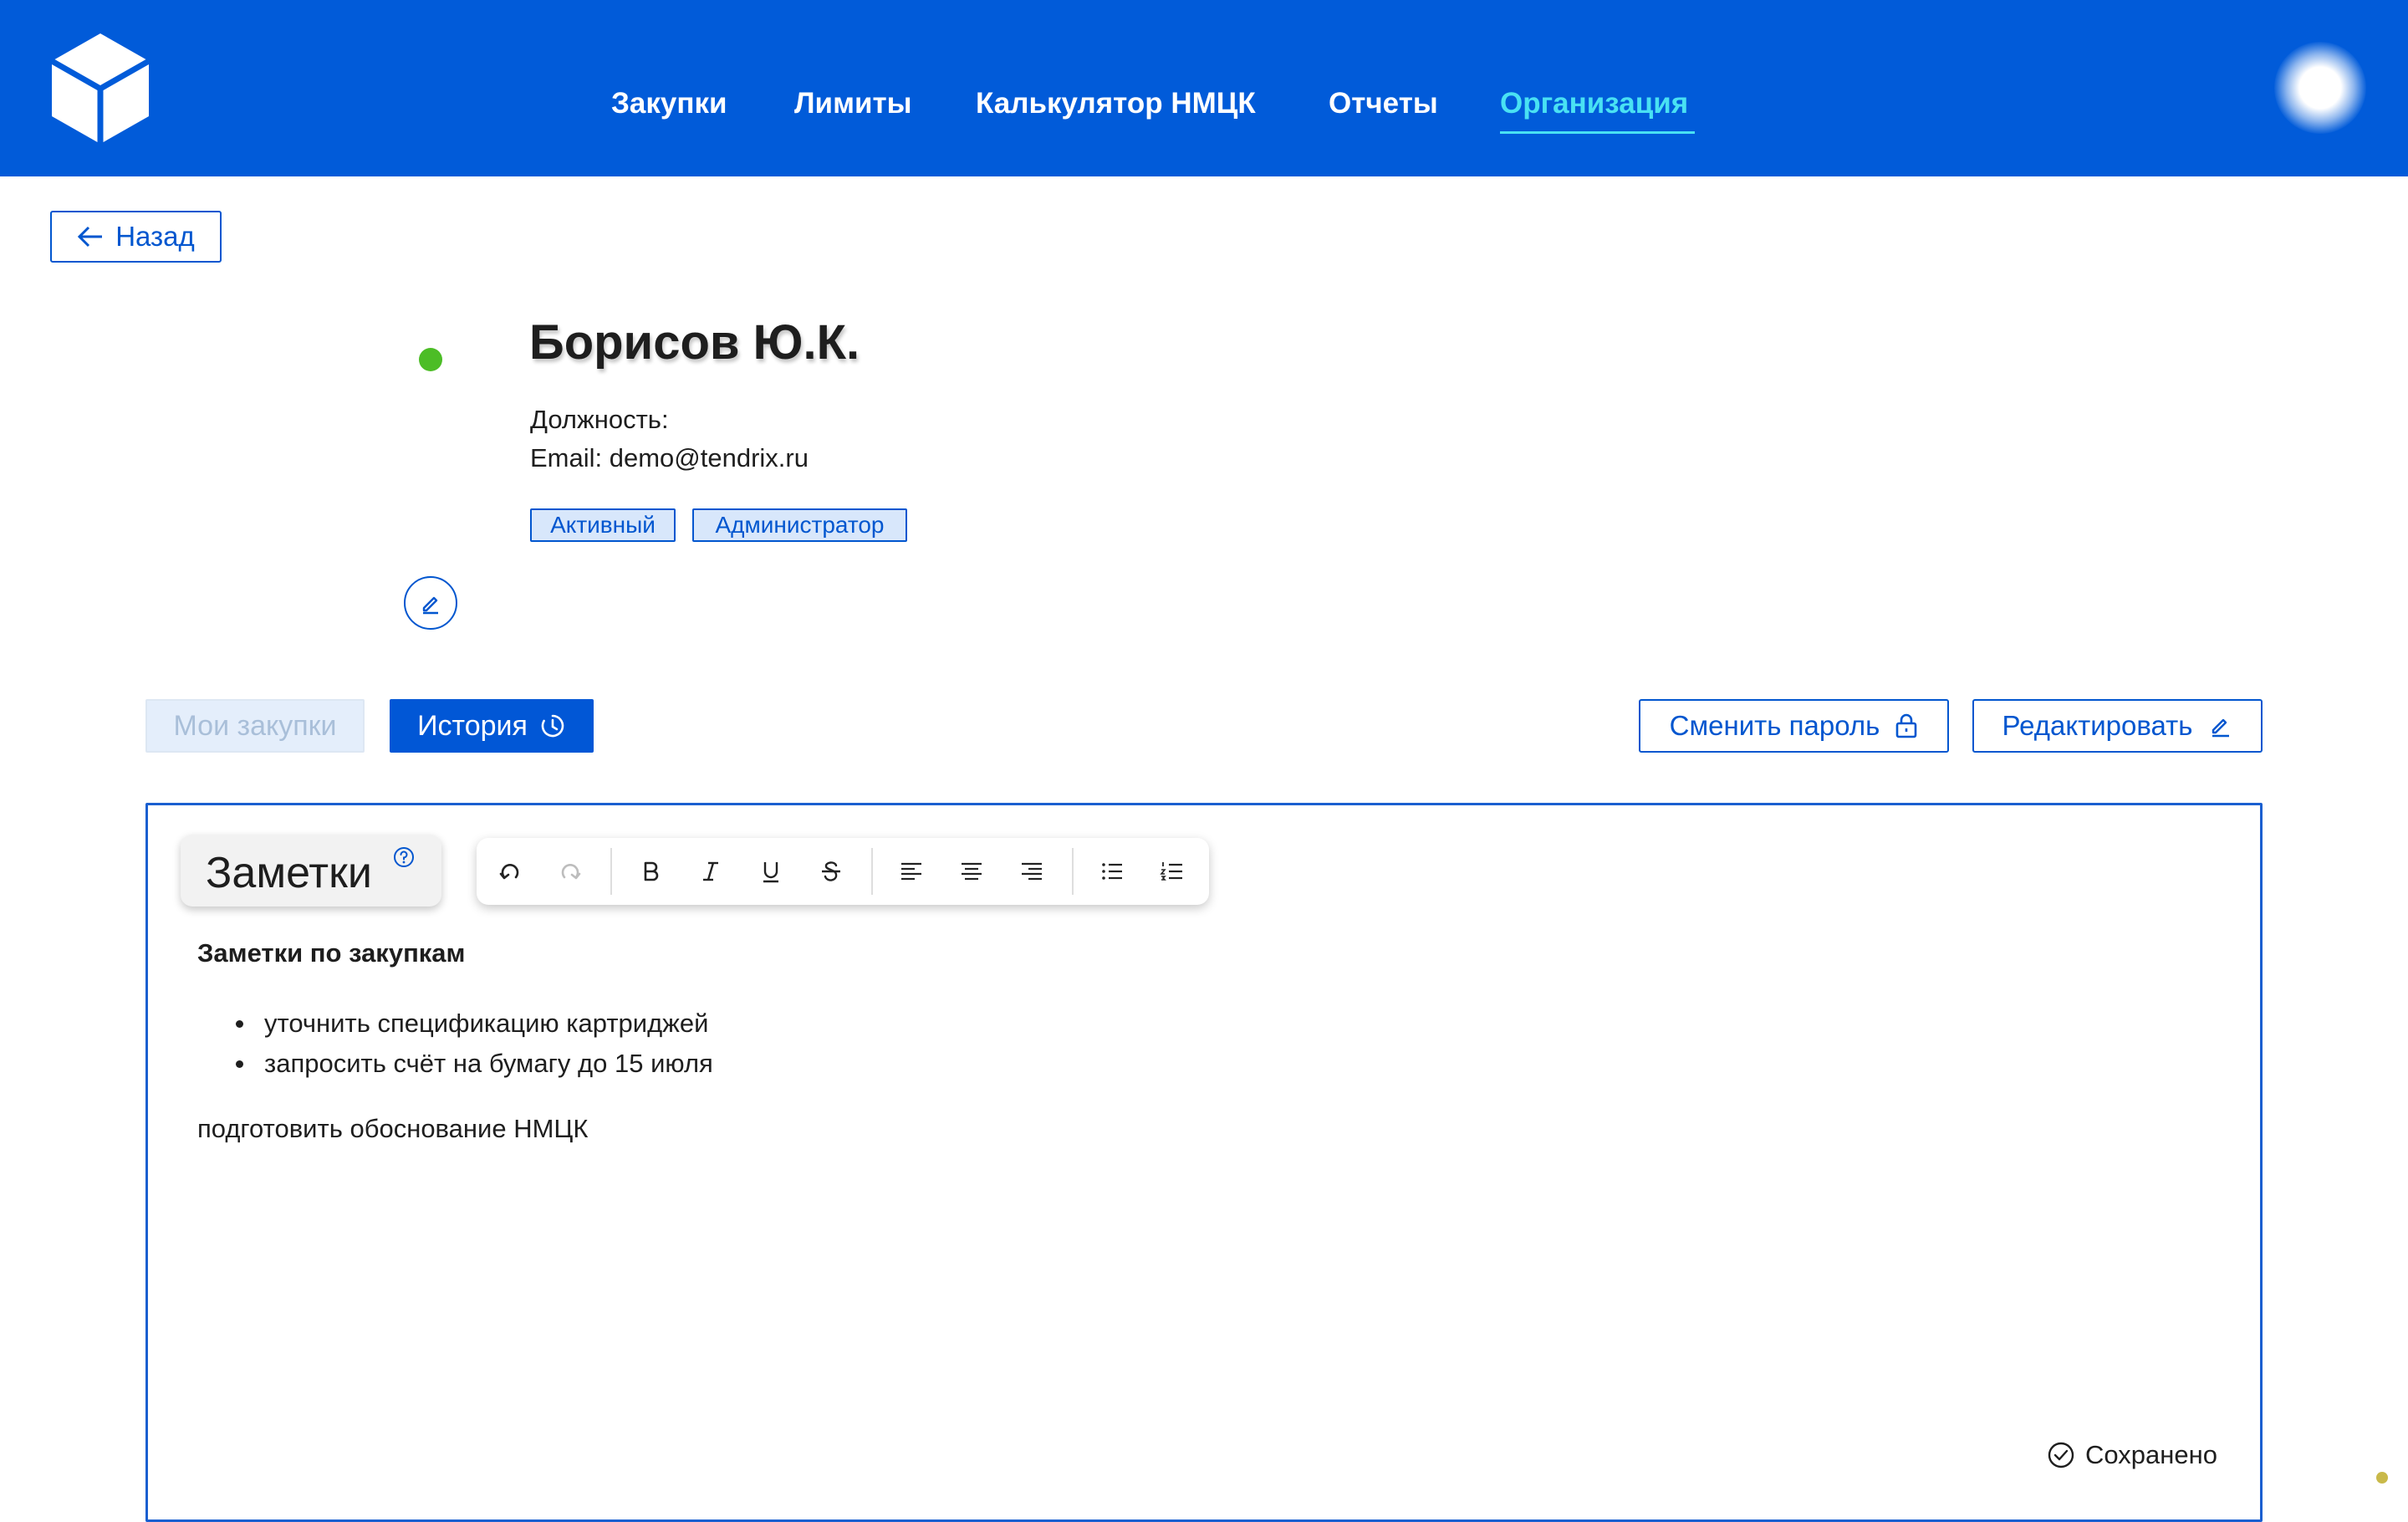 This screenshot has height=1522, width=2408. Describe the element at coordinates (510, 871) in the screenshot. I see `undo-icon` at that location.